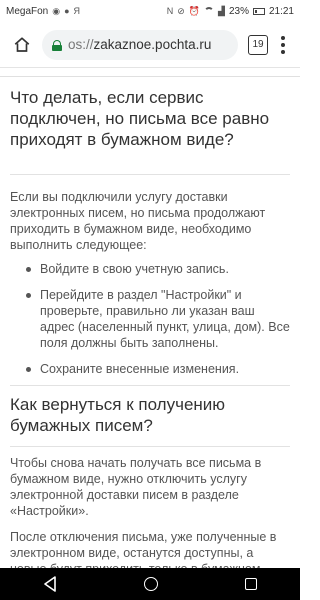 The image size is (320, 600). Describe the element at coordinates (281, 11) in the screenshot. I see `clock: 21:21` at that location.